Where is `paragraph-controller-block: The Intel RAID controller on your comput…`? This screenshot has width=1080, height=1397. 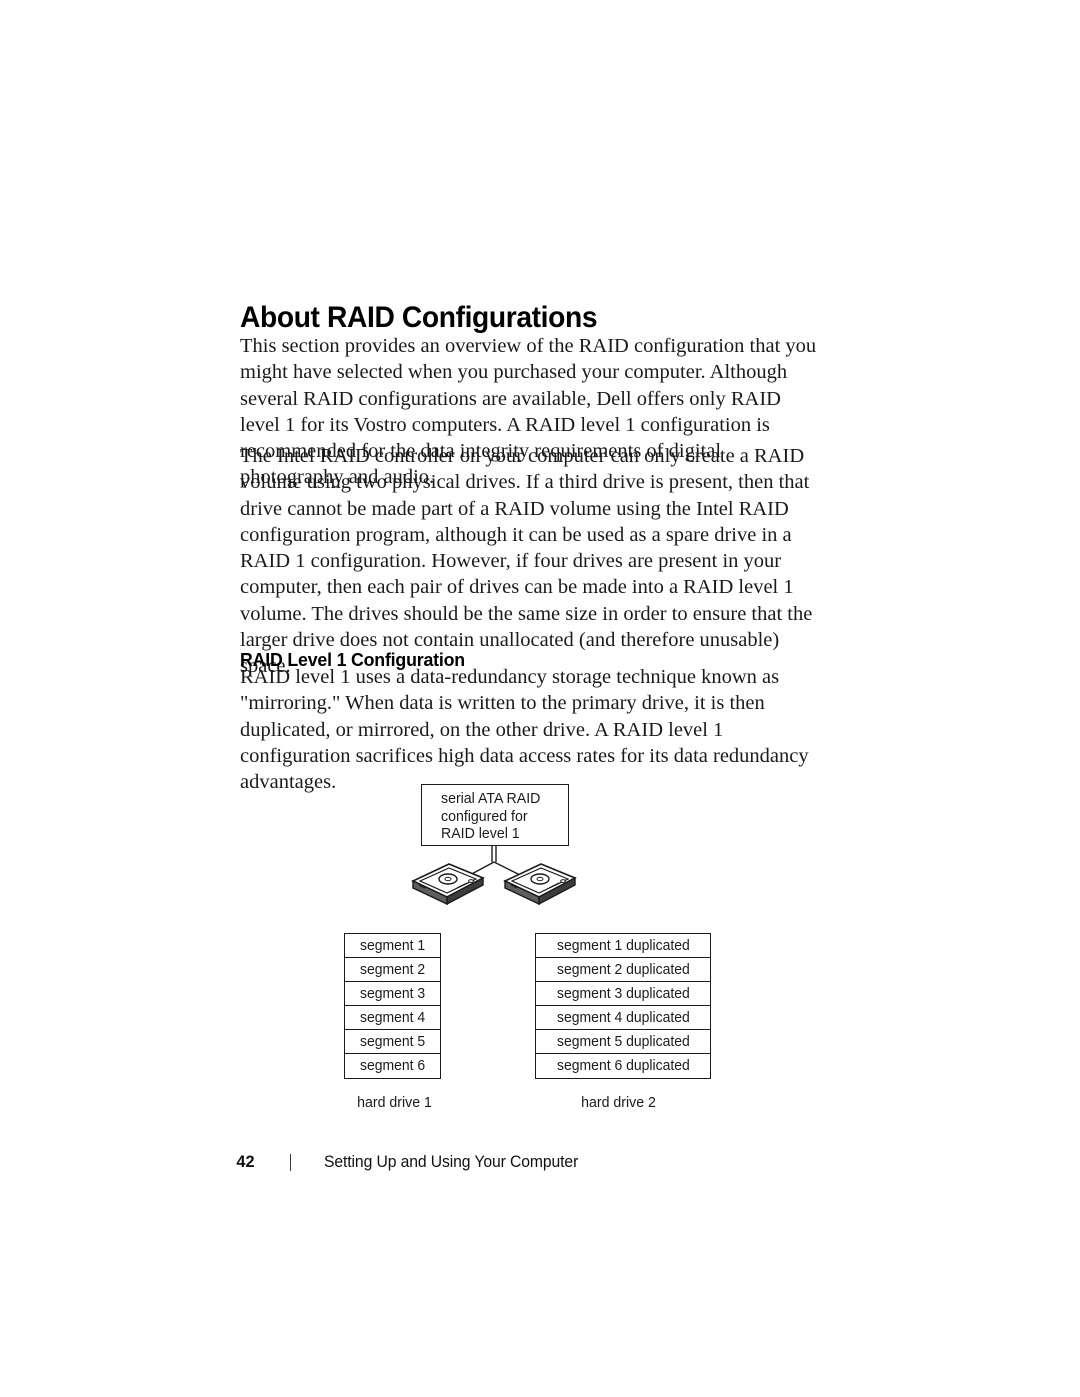
paragraph-controller-block: The Intel RAID controller on your comput… is located at coordinates (529, 561).